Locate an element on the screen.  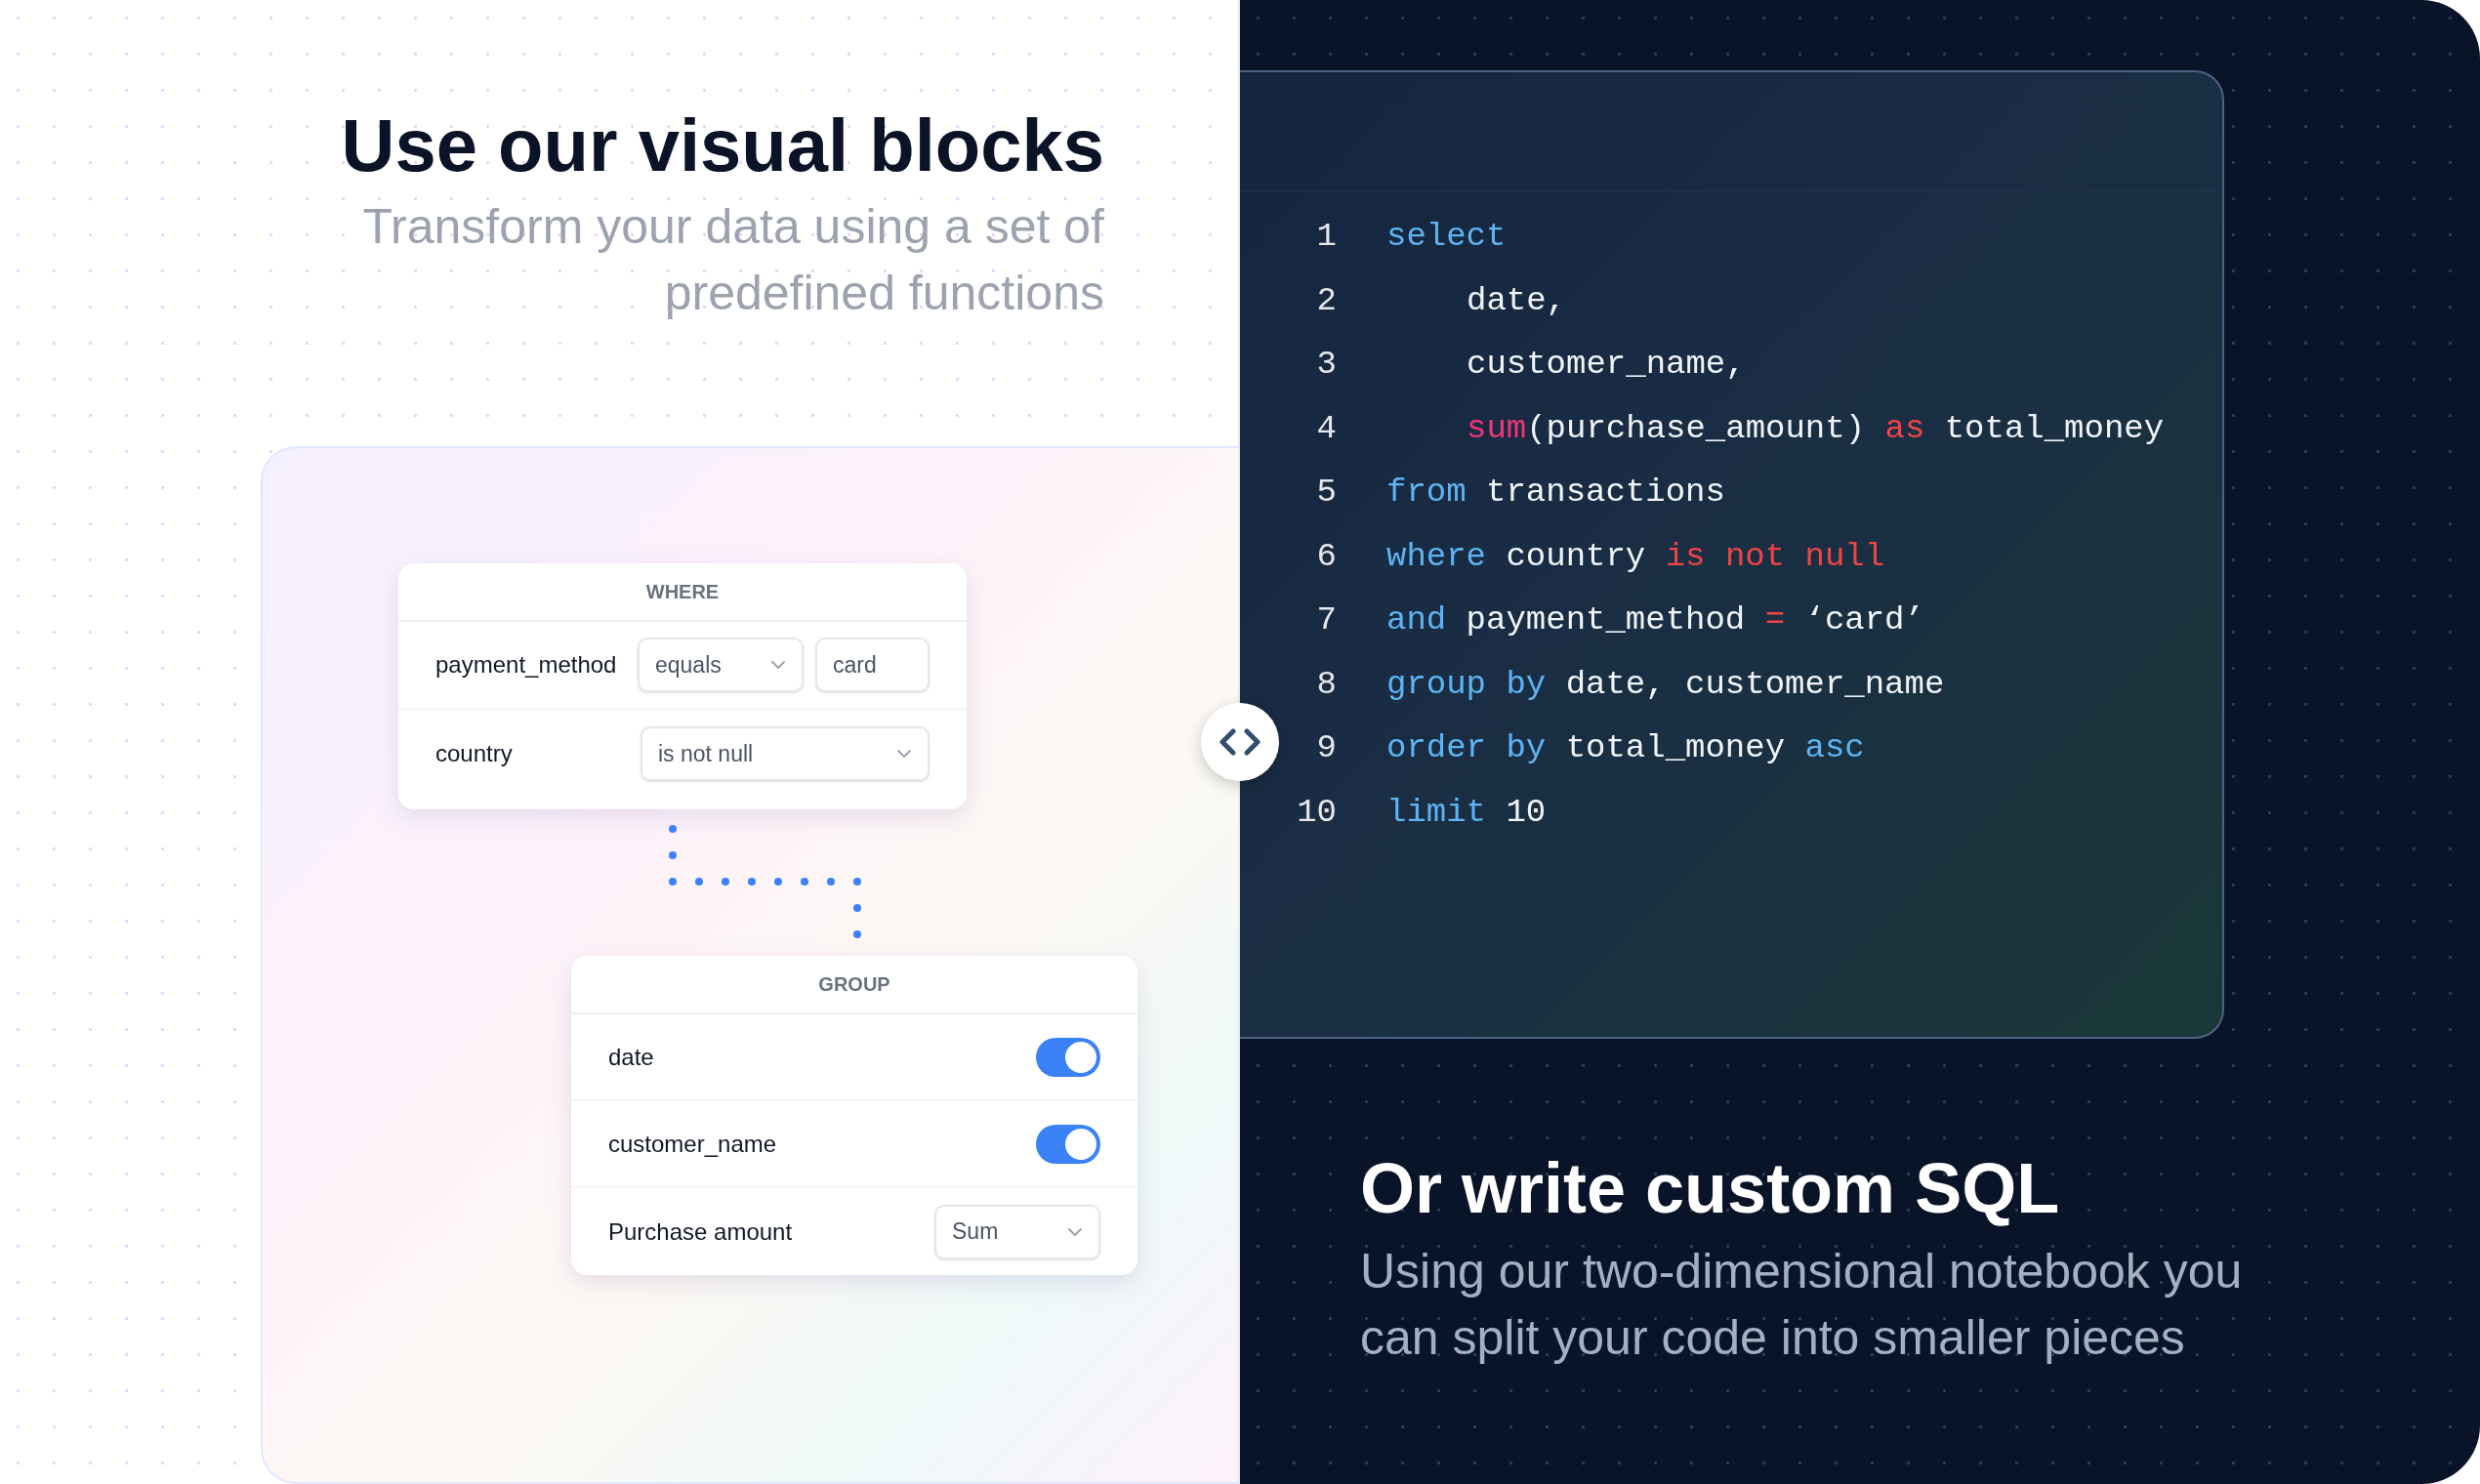
code-line: order by total_money asc is located at coordinates (1625, 749).